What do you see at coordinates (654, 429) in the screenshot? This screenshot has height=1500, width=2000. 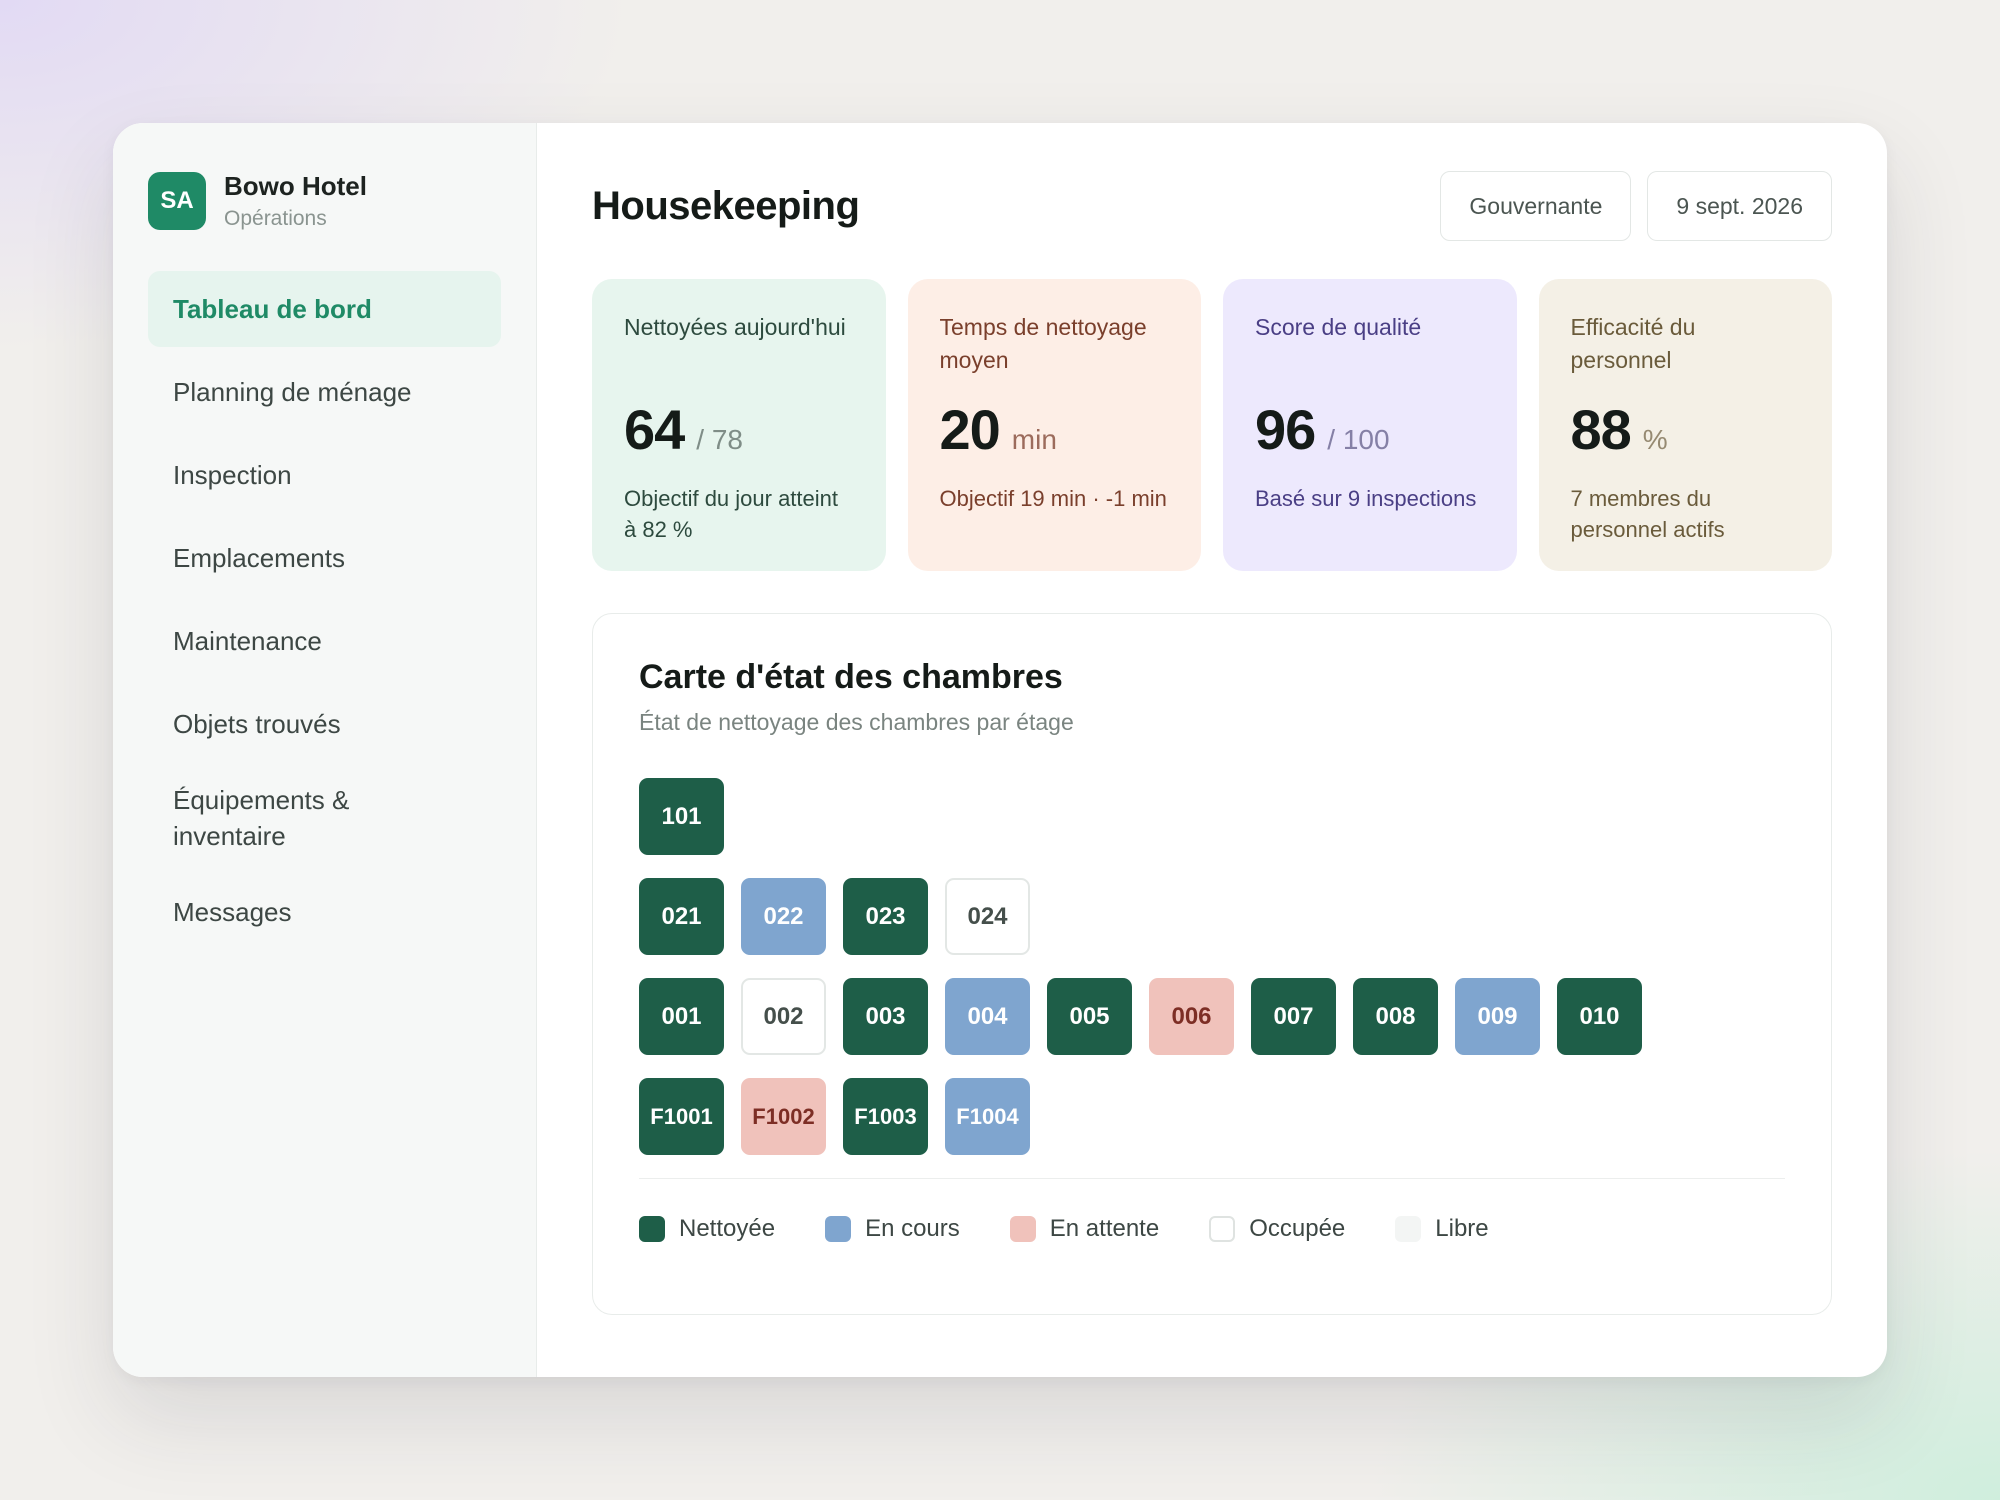 I see `kpi-value: 64` at bounding box center [654, 429].